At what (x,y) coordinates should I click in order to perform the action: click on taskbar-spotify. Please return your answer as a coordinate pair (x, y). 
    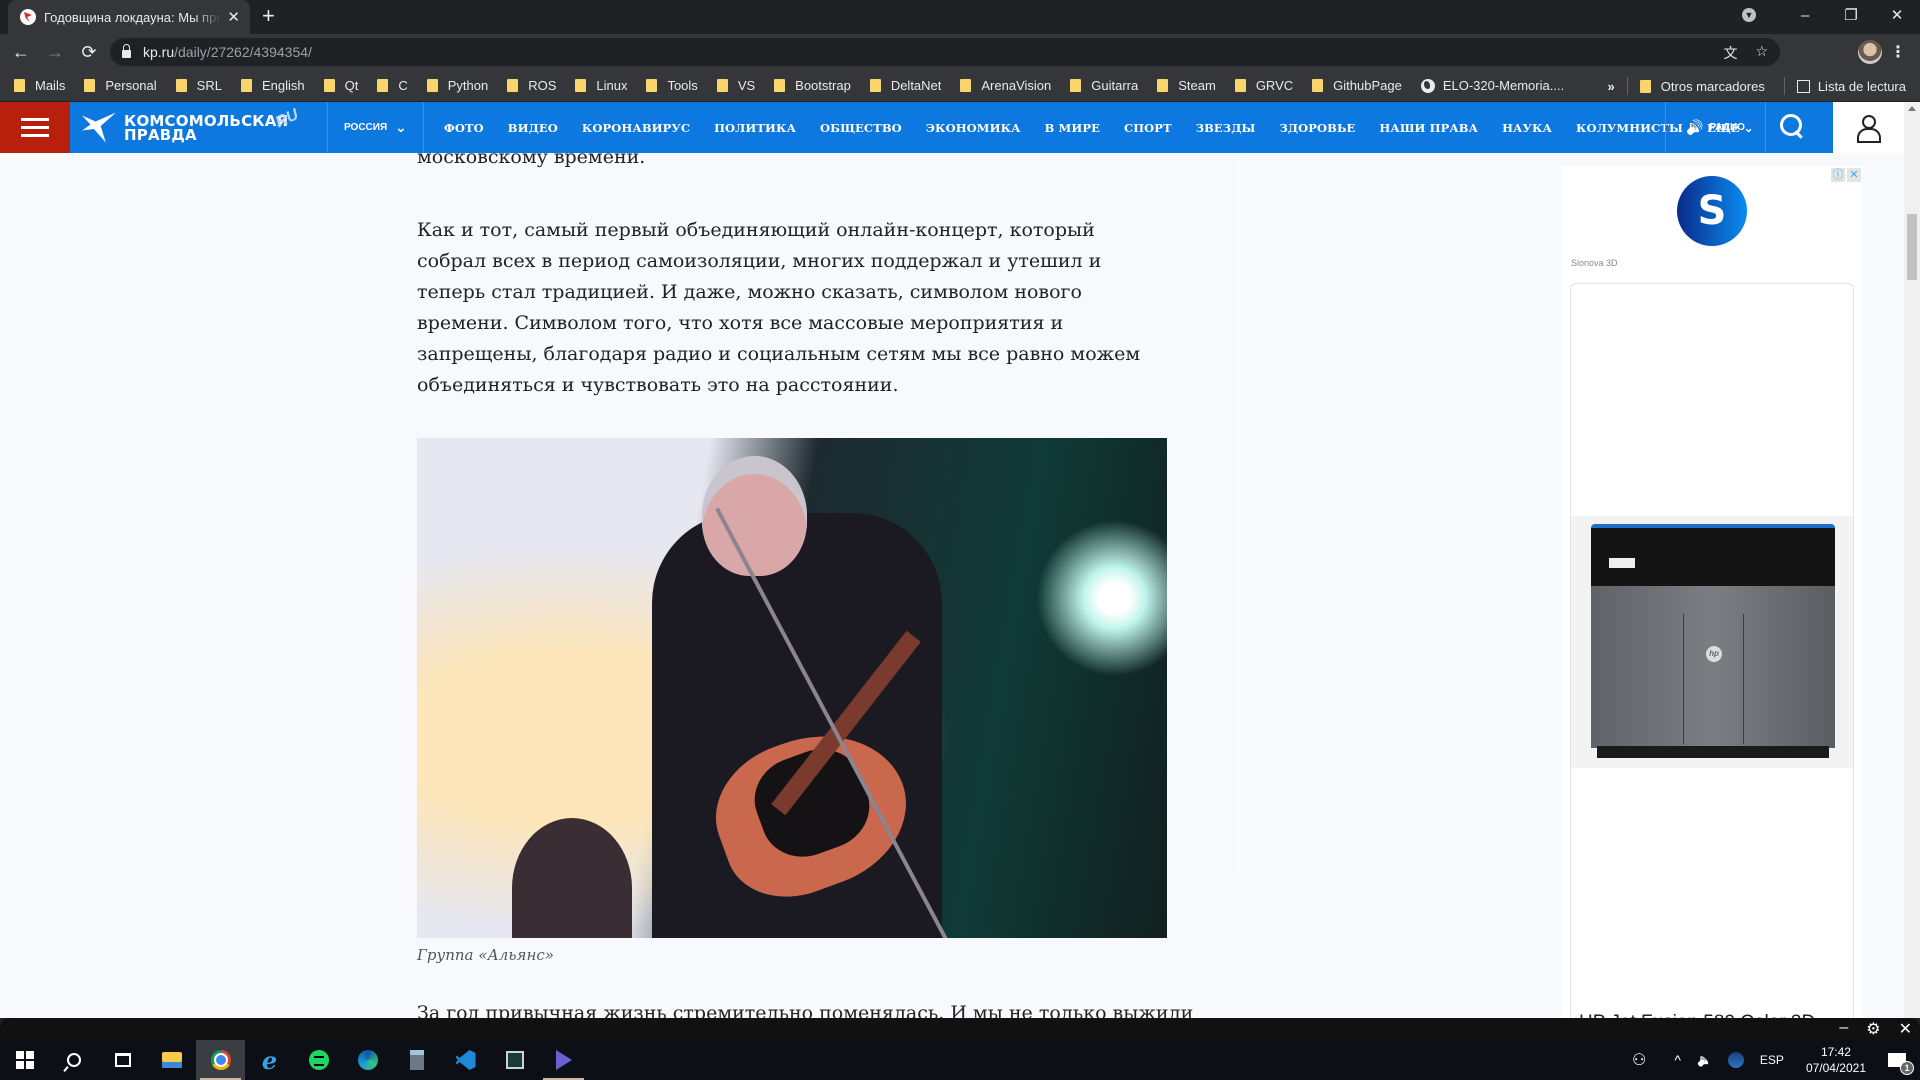
    Looking at the image, I should click on (318, 1060).